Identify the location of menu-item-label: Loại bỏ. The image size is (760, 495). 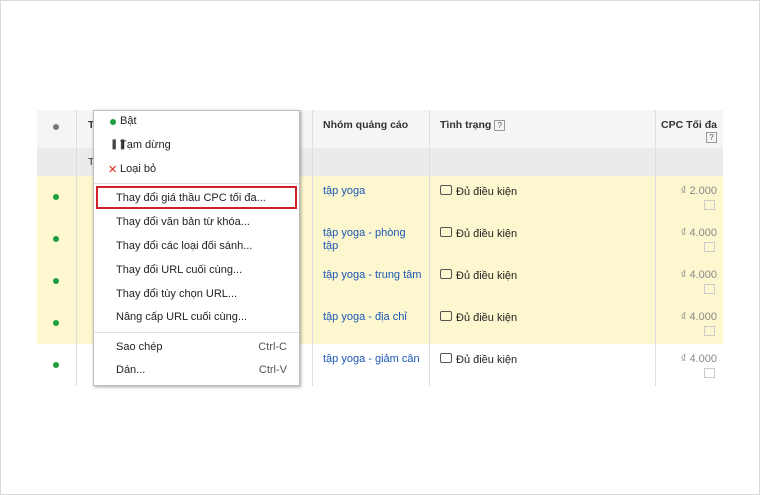
(138, 169).